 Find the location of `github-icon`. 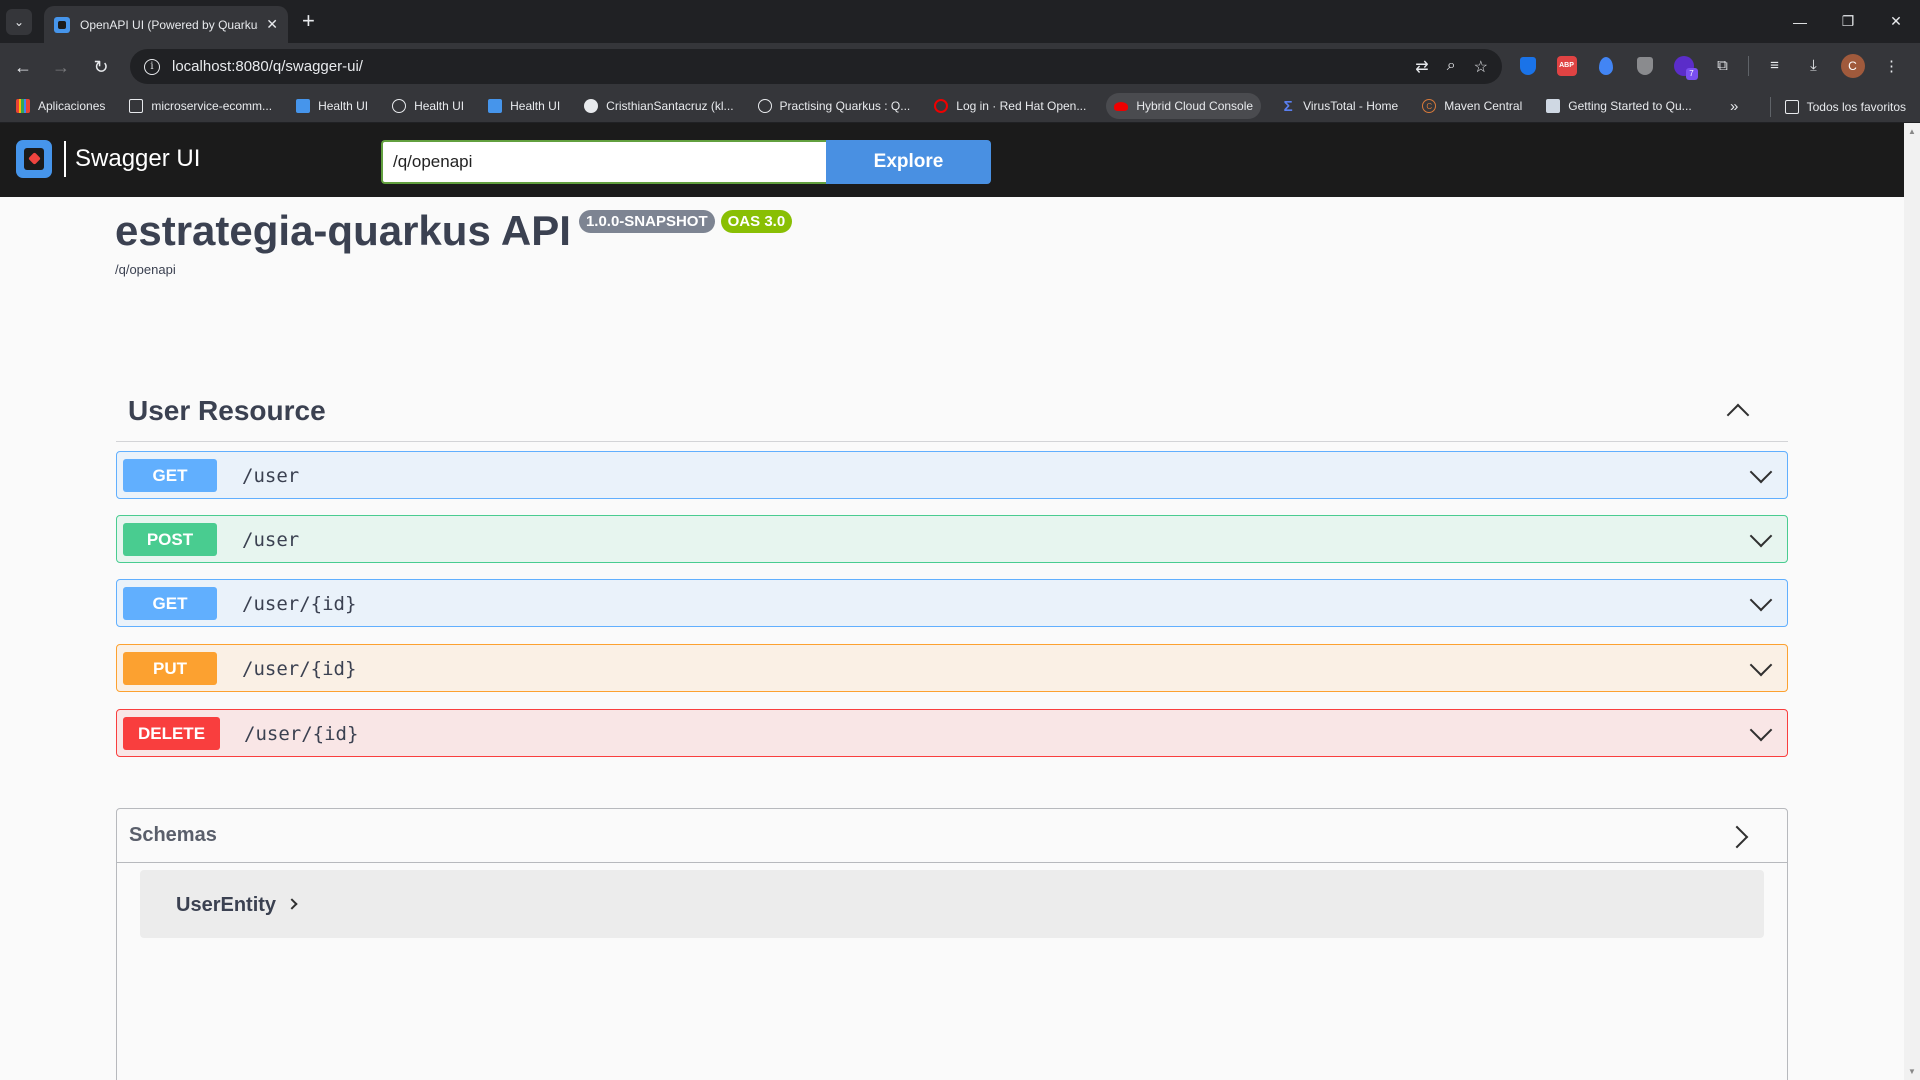

github-icon is located at coordinates (591, 106).